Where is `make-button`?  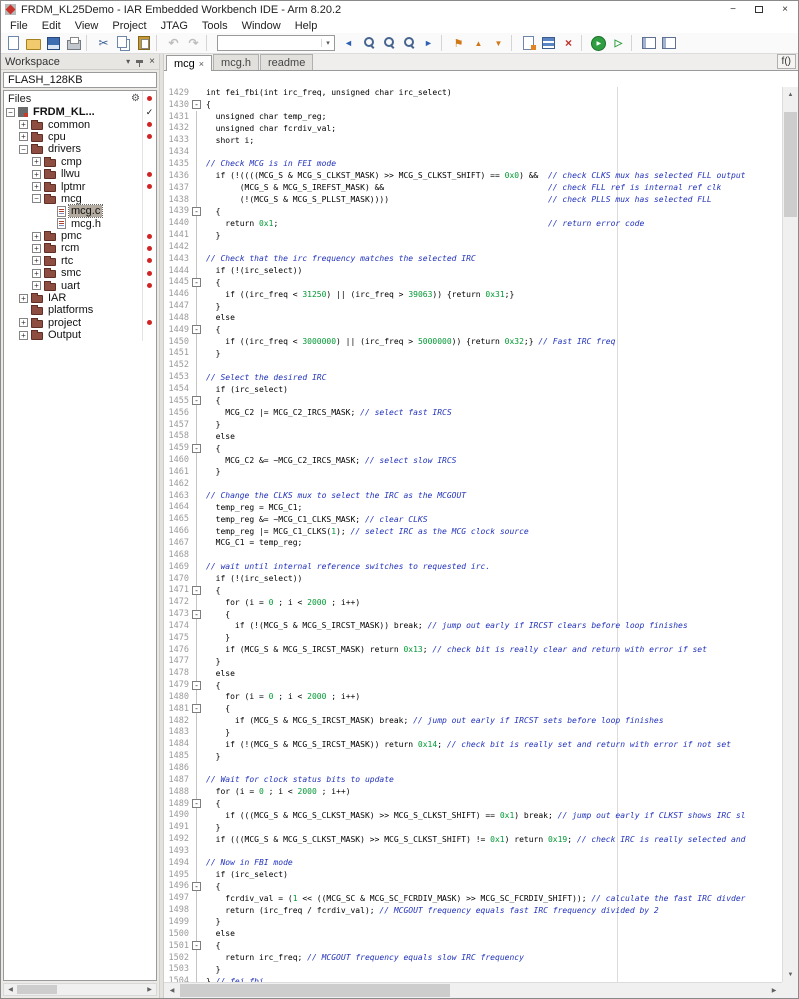 make-button is located at coordinates (548, 43).